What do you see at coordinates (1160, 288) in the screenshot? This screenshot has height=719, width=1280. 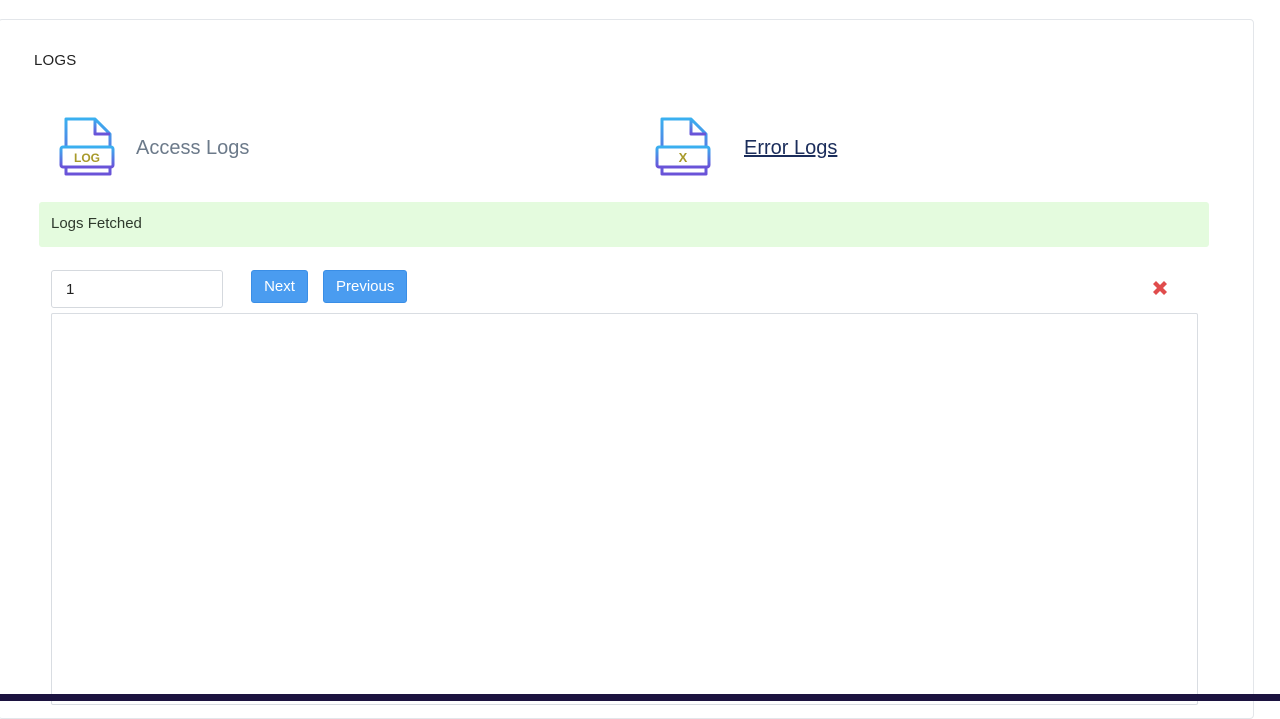 I see `close-icon` at bounding box center [1160, 288].